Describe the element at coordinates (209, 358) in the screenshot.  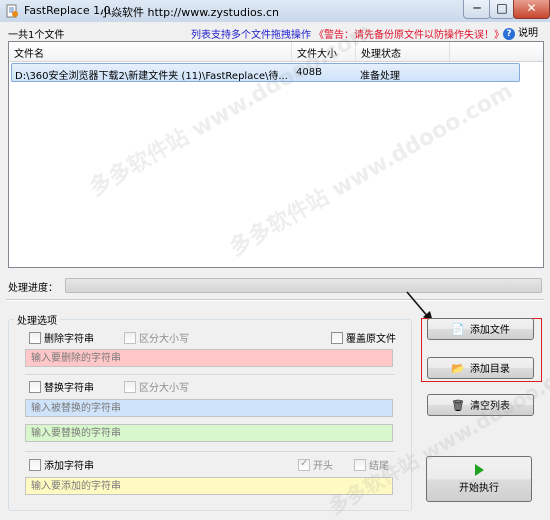
I see `delete-string-input: 输入要删除的字符串` at that location.